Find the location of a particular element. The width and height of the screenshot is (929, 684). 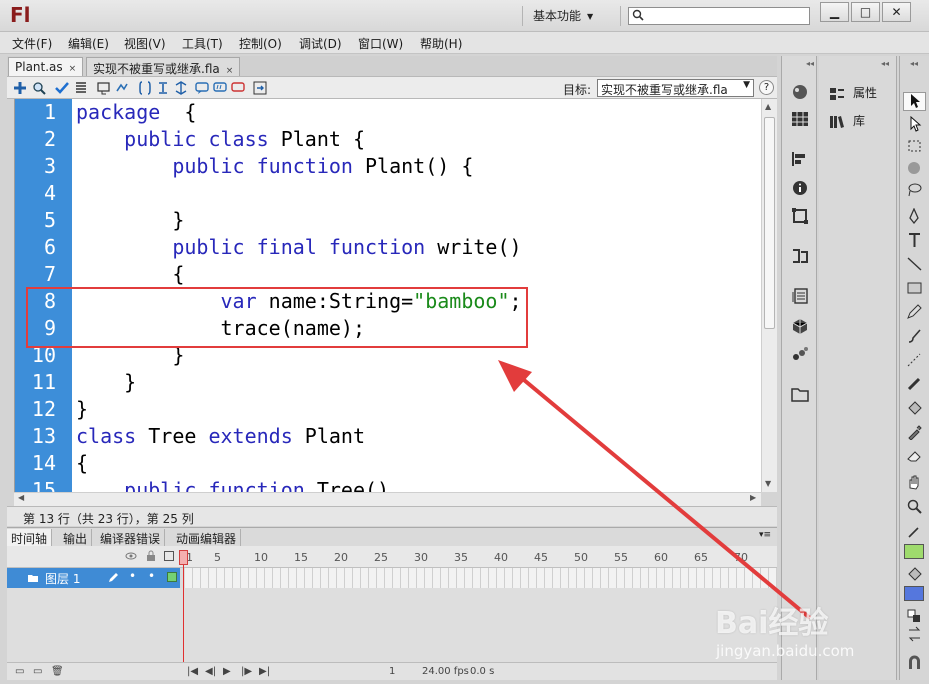

free-transform-icon is located at coordinates (914, 146).